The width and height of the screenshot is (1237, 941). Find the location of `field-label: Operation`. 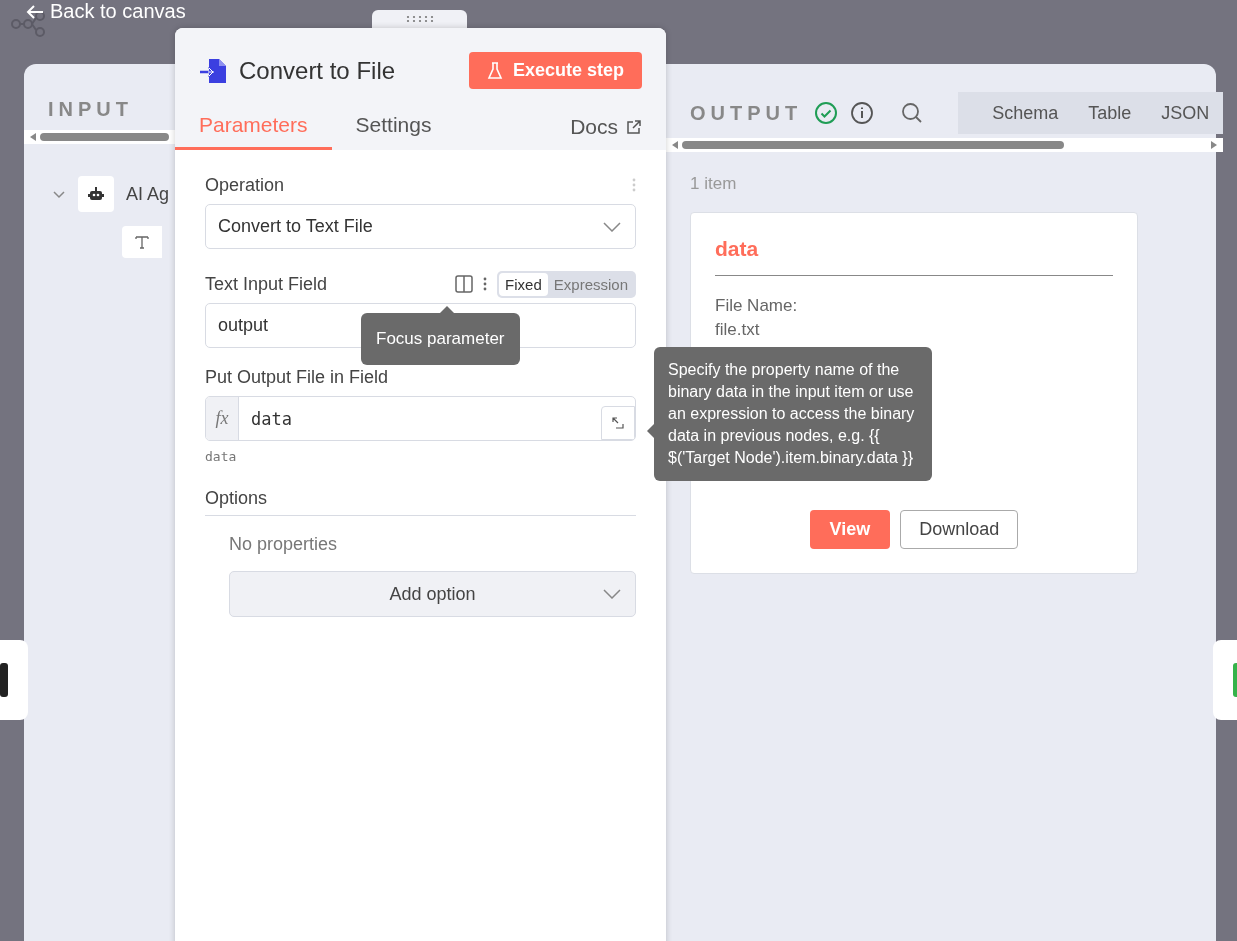

field-label: Operation is located at coordinates (245, 185).